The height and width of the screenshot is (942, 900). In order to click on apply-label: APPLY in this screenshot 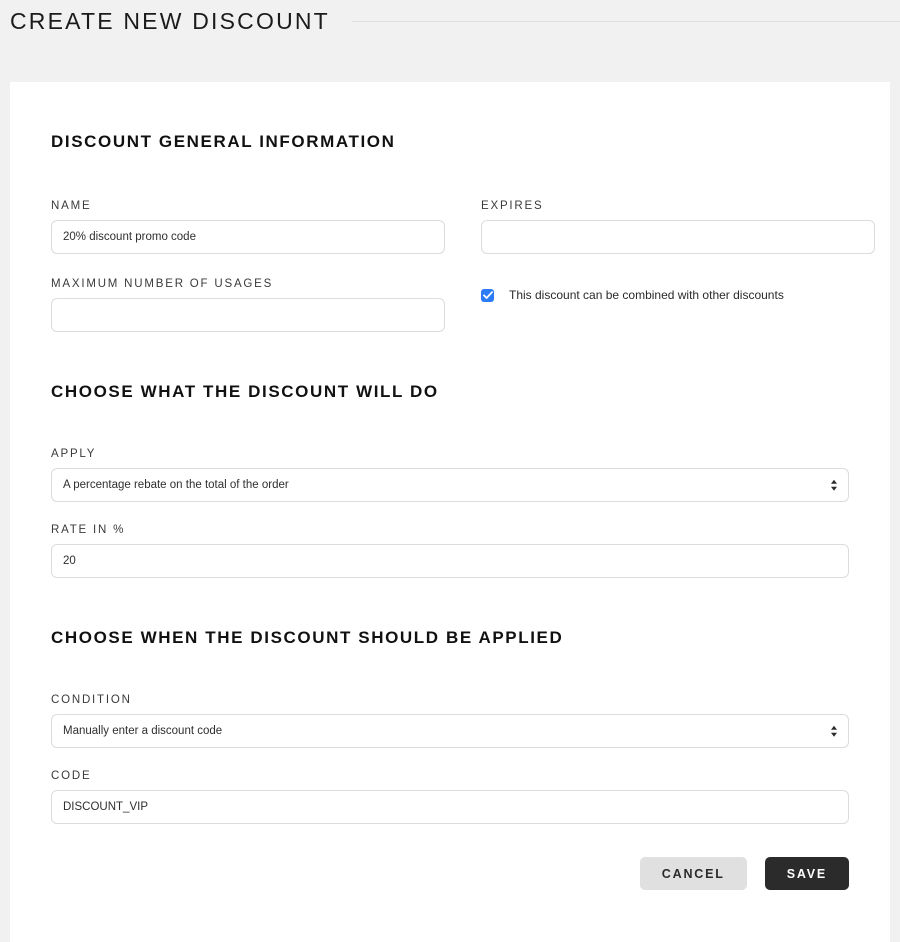, I will do `click(74, 454)`.